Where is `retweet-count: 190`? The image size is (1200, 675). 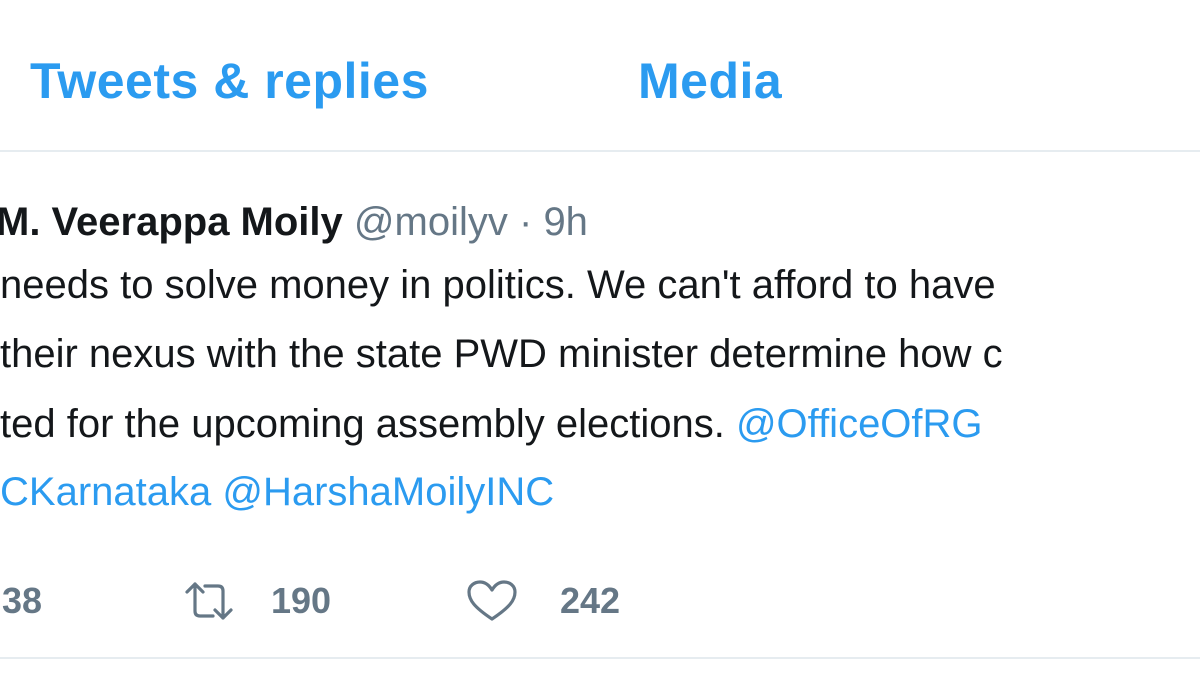
retweet-count: 190 is located at coordinates (301, 600).